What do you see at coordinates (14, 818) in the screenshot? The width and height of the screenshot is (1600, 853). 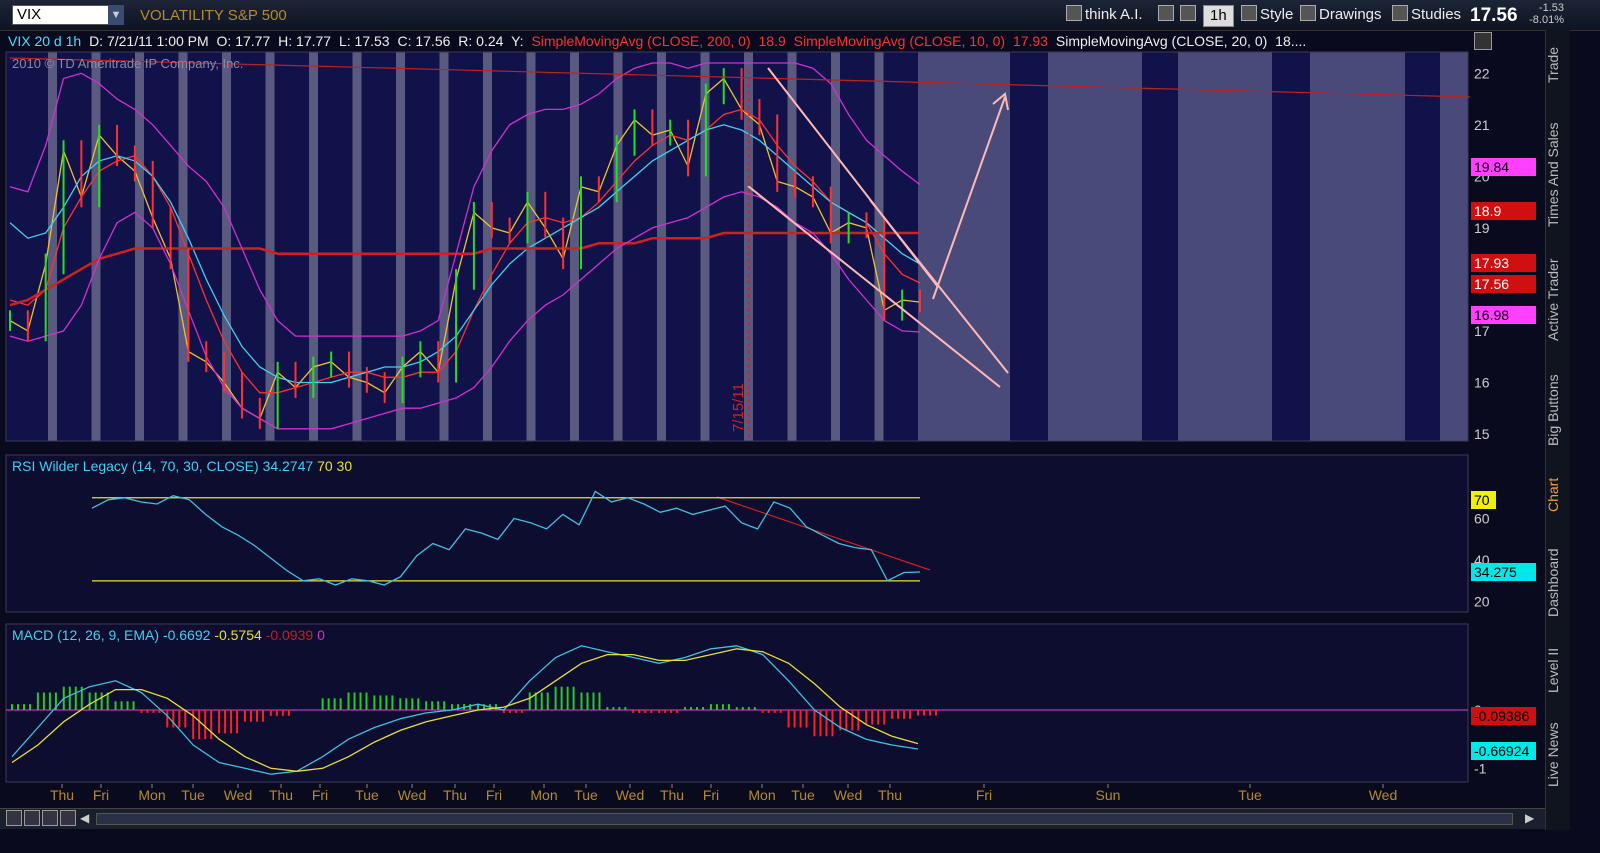 I see `expand-icon` at bounding box center [14, 818].